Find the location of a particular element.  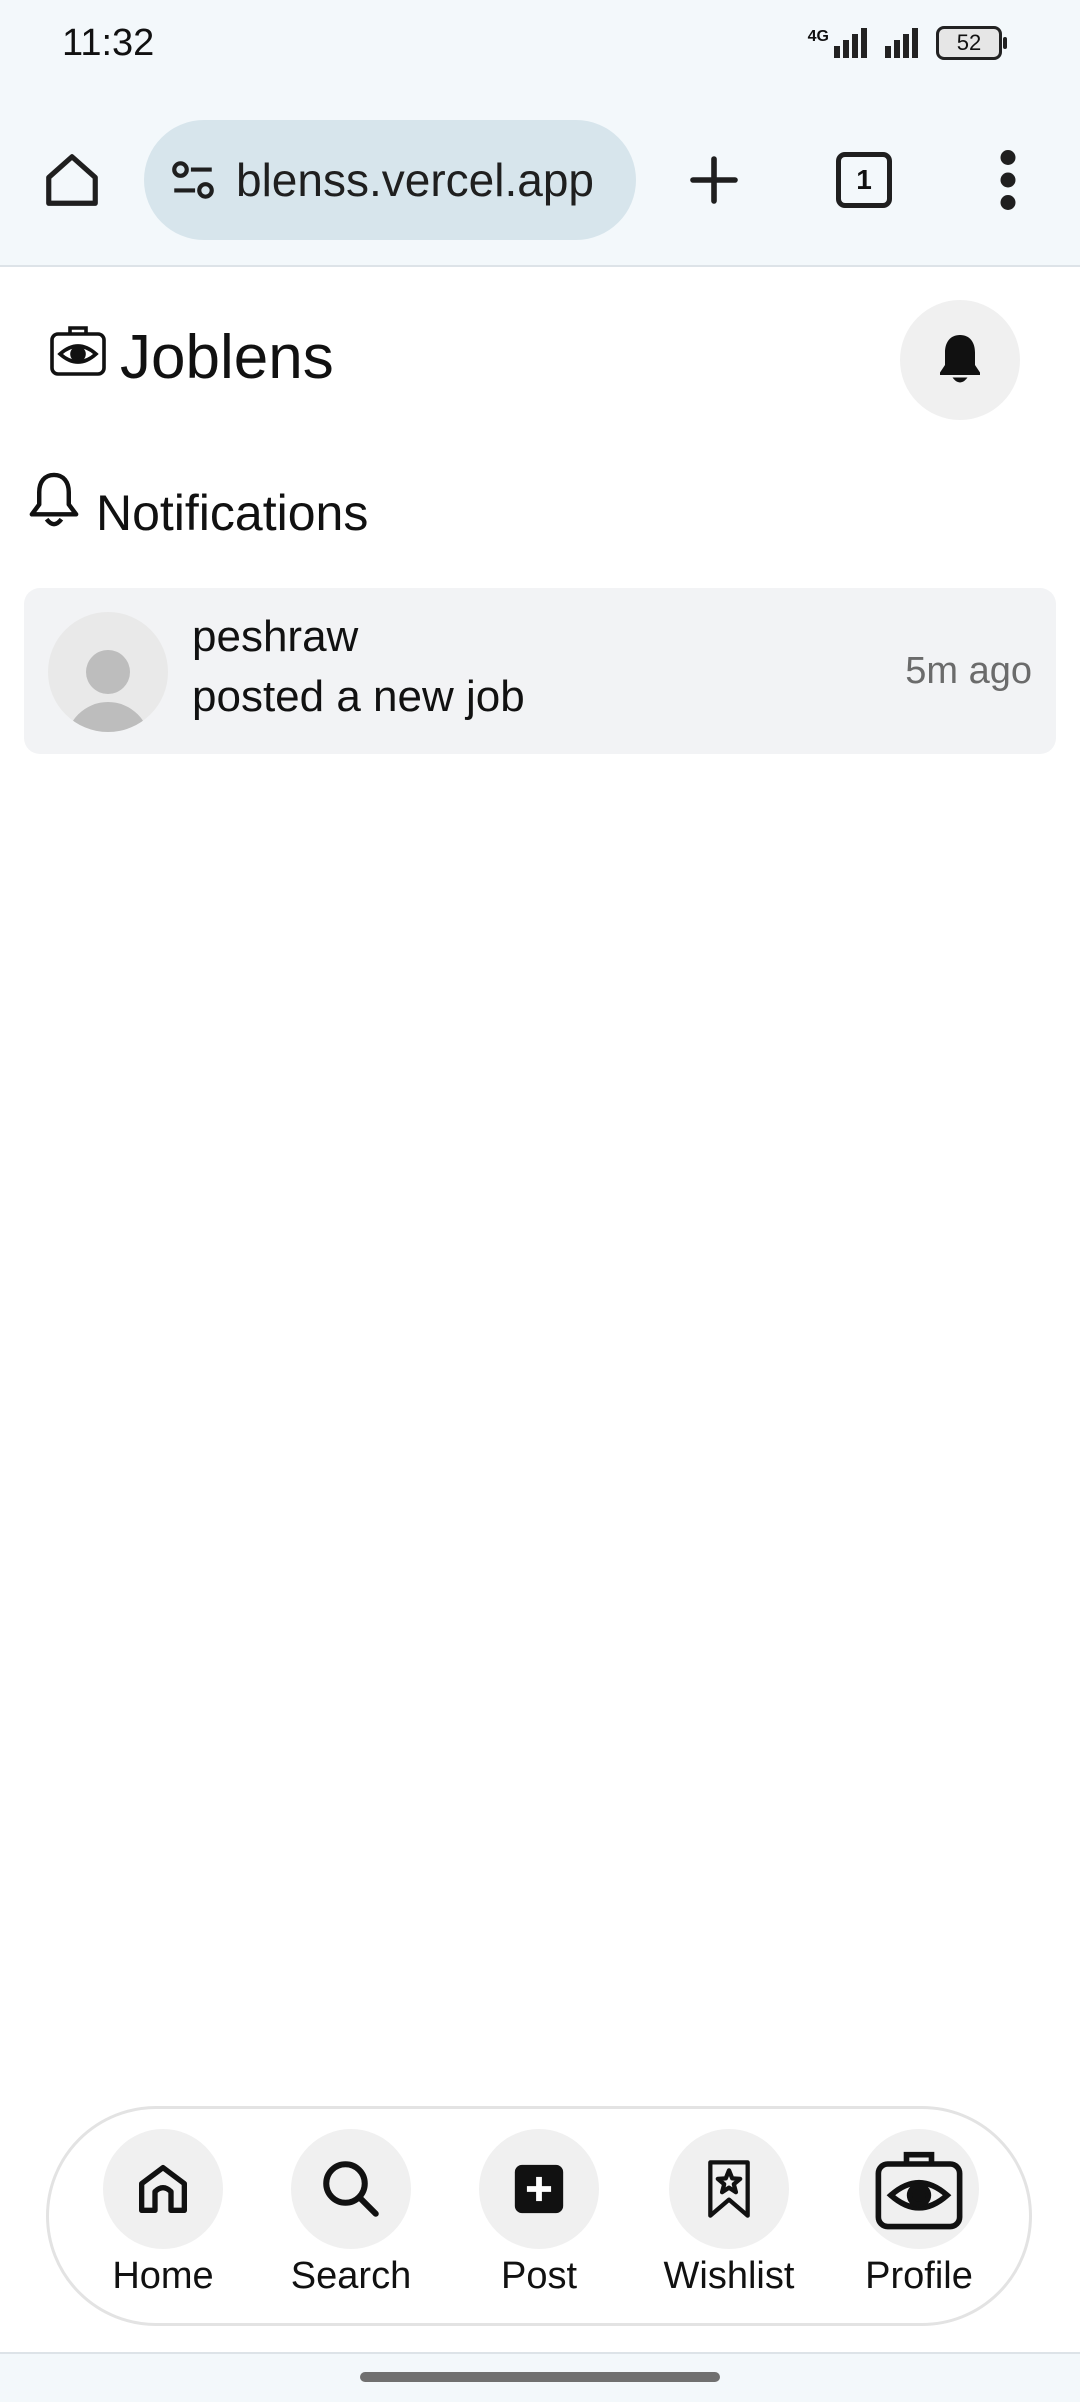

gesture-area is located at coordinates (540, 2377).